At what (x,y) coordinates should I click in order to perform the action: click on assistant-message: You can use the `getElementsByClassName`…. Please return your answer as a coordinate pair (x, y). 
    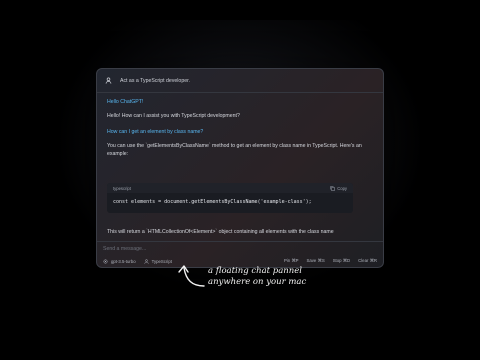
    Looking at the image, I should click on (234, 150).